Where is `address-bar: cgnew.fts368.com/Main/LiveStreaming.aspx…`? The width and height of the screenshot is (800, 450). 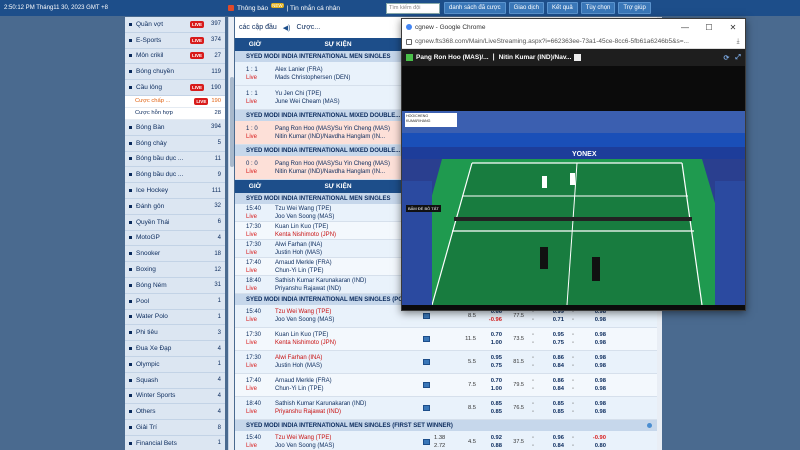 address-bar: cgnew.fts368.com/Main/LiveStreaming.aspx… is located at coordinates (573, 42).